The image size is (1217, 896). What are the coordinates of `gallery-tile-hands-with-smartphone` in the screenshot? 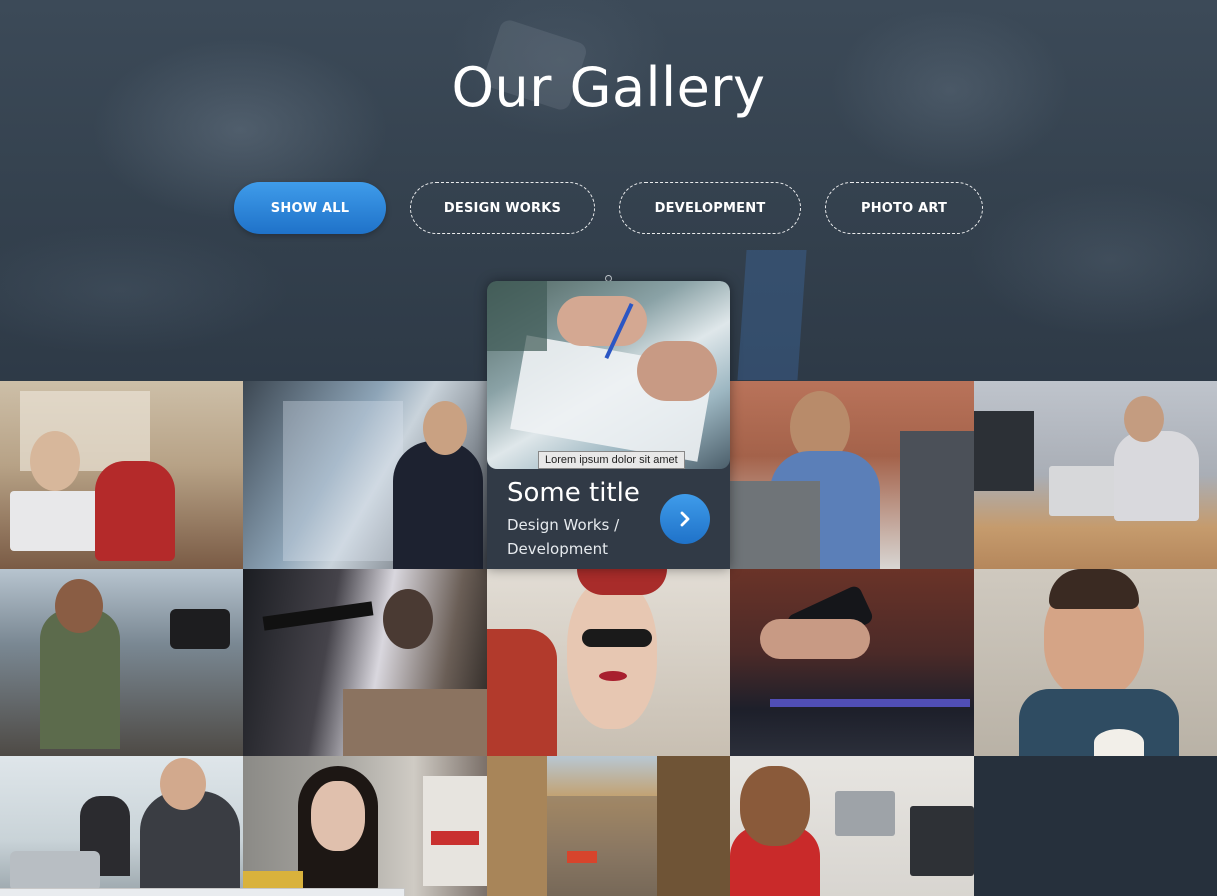 It's located at (852, 662).